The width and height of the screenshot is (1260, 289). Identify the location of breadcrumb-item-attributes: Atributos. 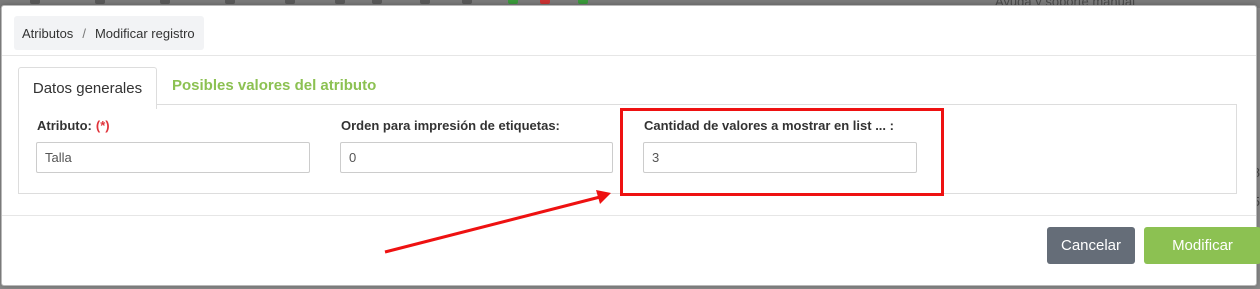
(47, 33).